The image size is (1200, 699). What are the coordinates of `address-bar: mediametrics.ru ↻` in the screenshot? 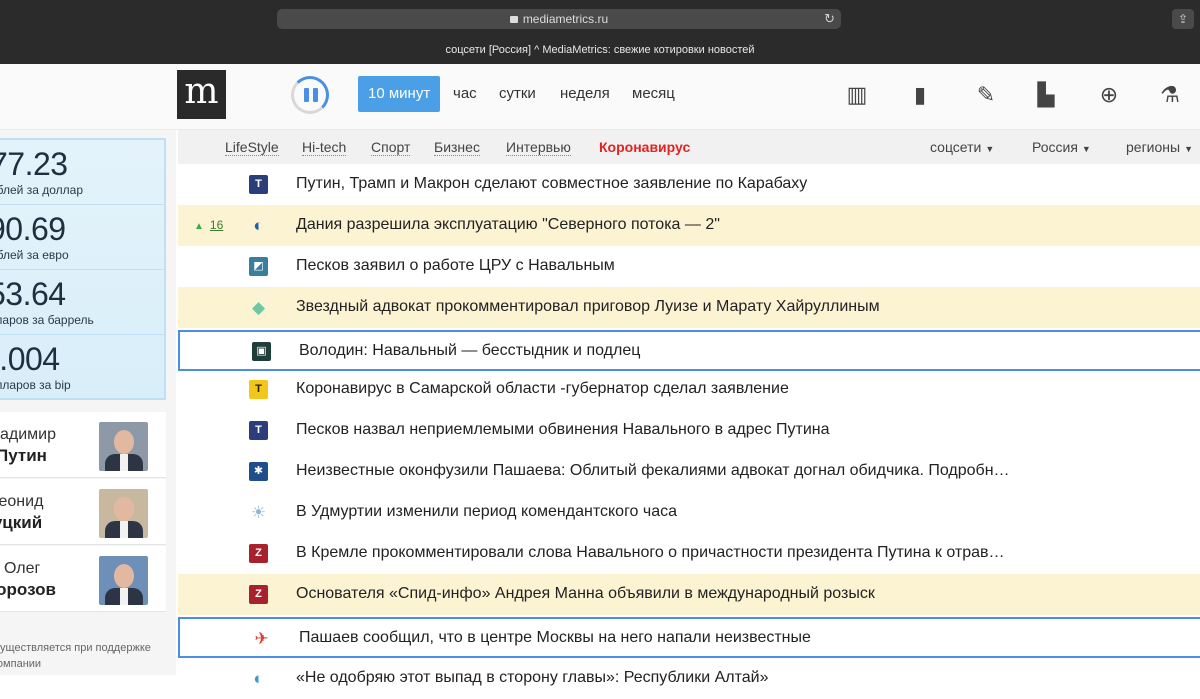 It's located at (559, 19).